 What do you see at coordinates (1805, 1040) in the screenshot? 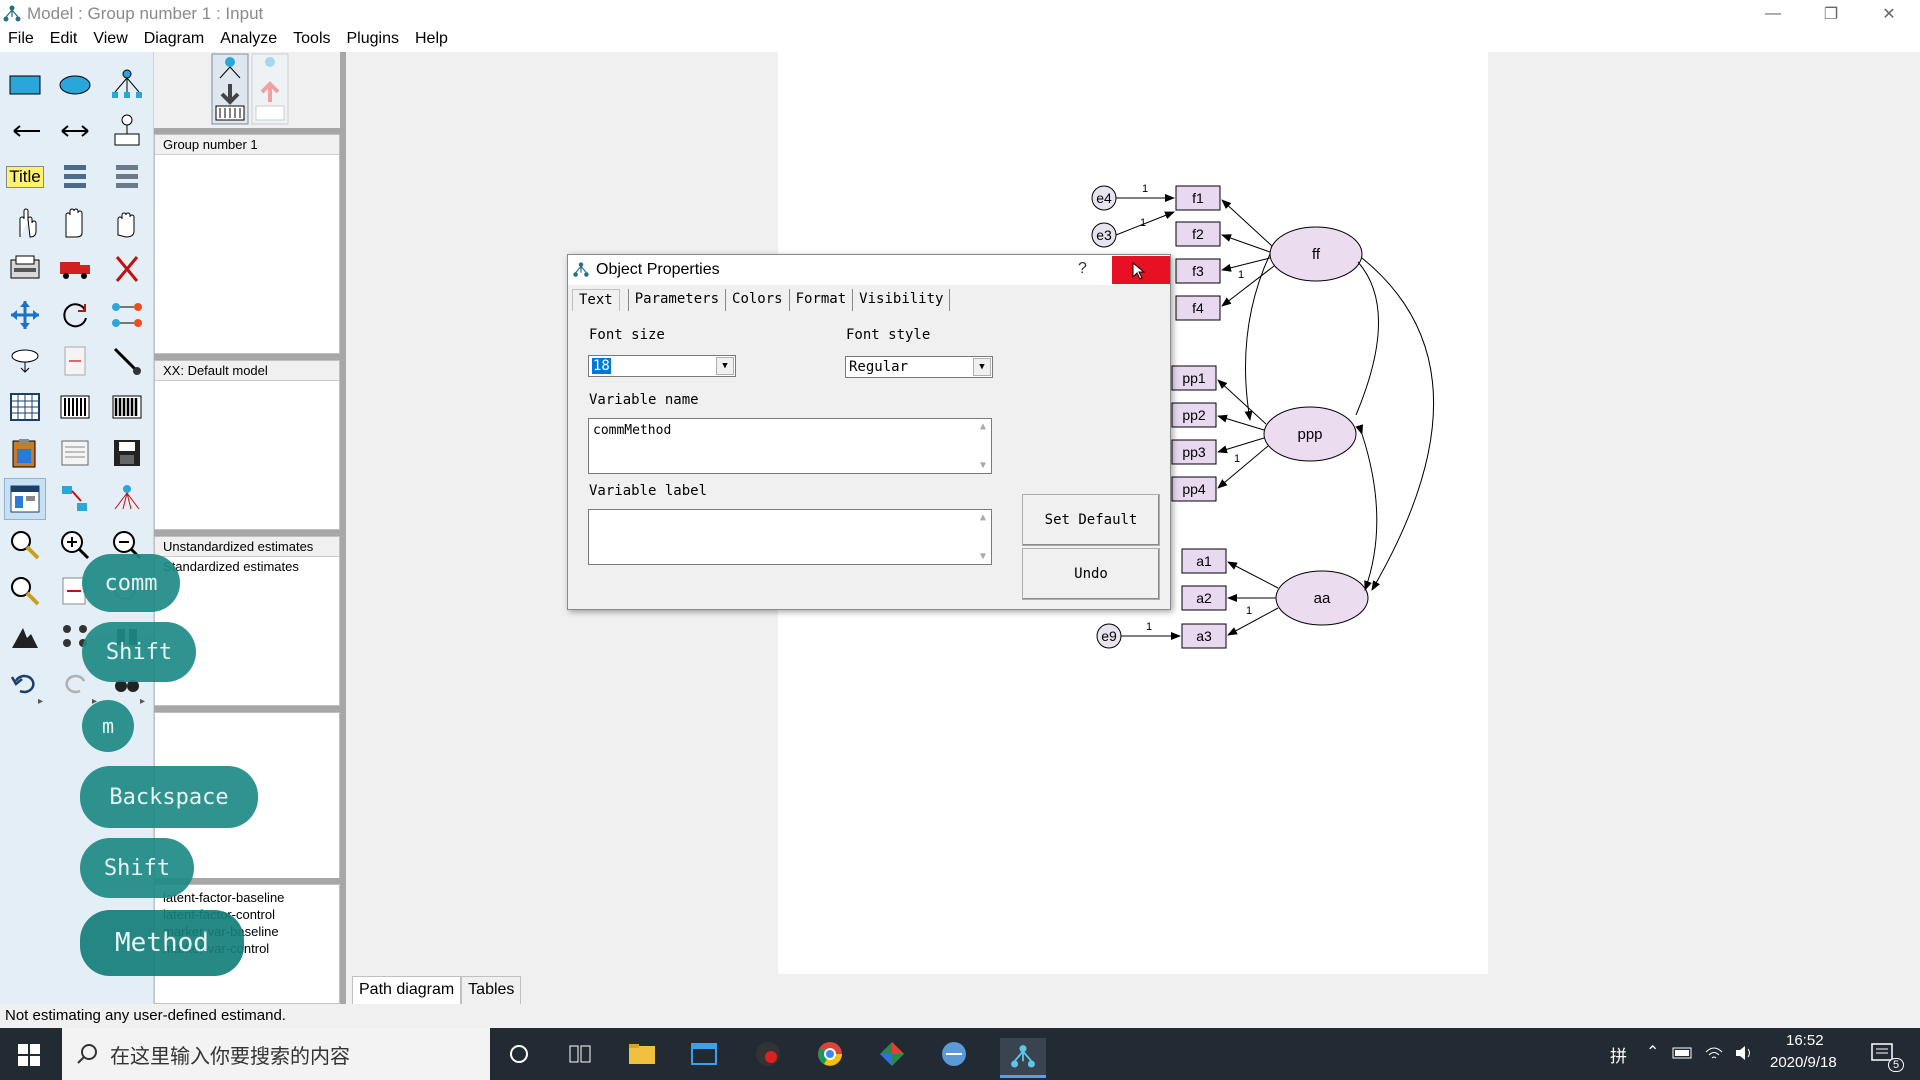
I see `clock-time: 16:52` at bounding box center [1805, 1040].